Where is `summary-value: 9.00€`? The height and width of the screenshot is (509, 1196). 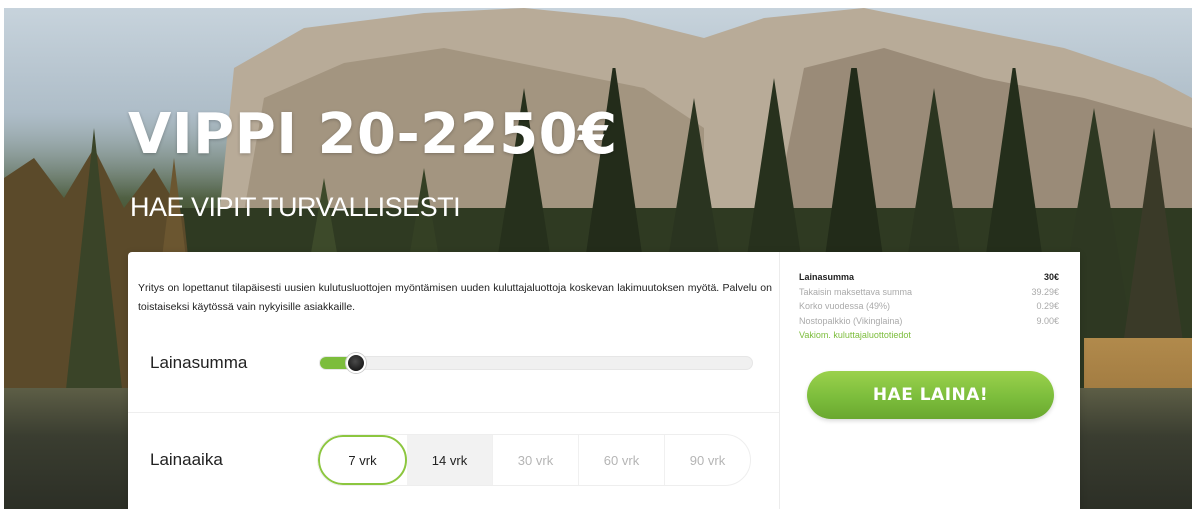
summary-value: 9.00€ is located at coordinates (1047, 320).